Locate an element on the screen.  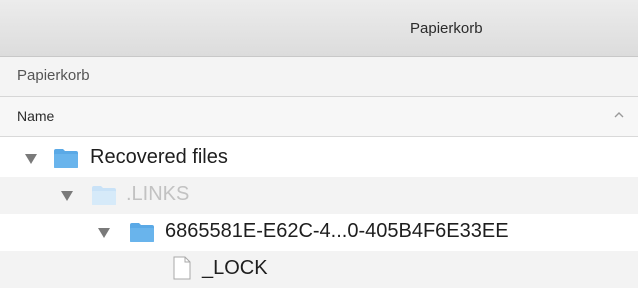
column-header-name: Name is located at coordinates (35, 116).